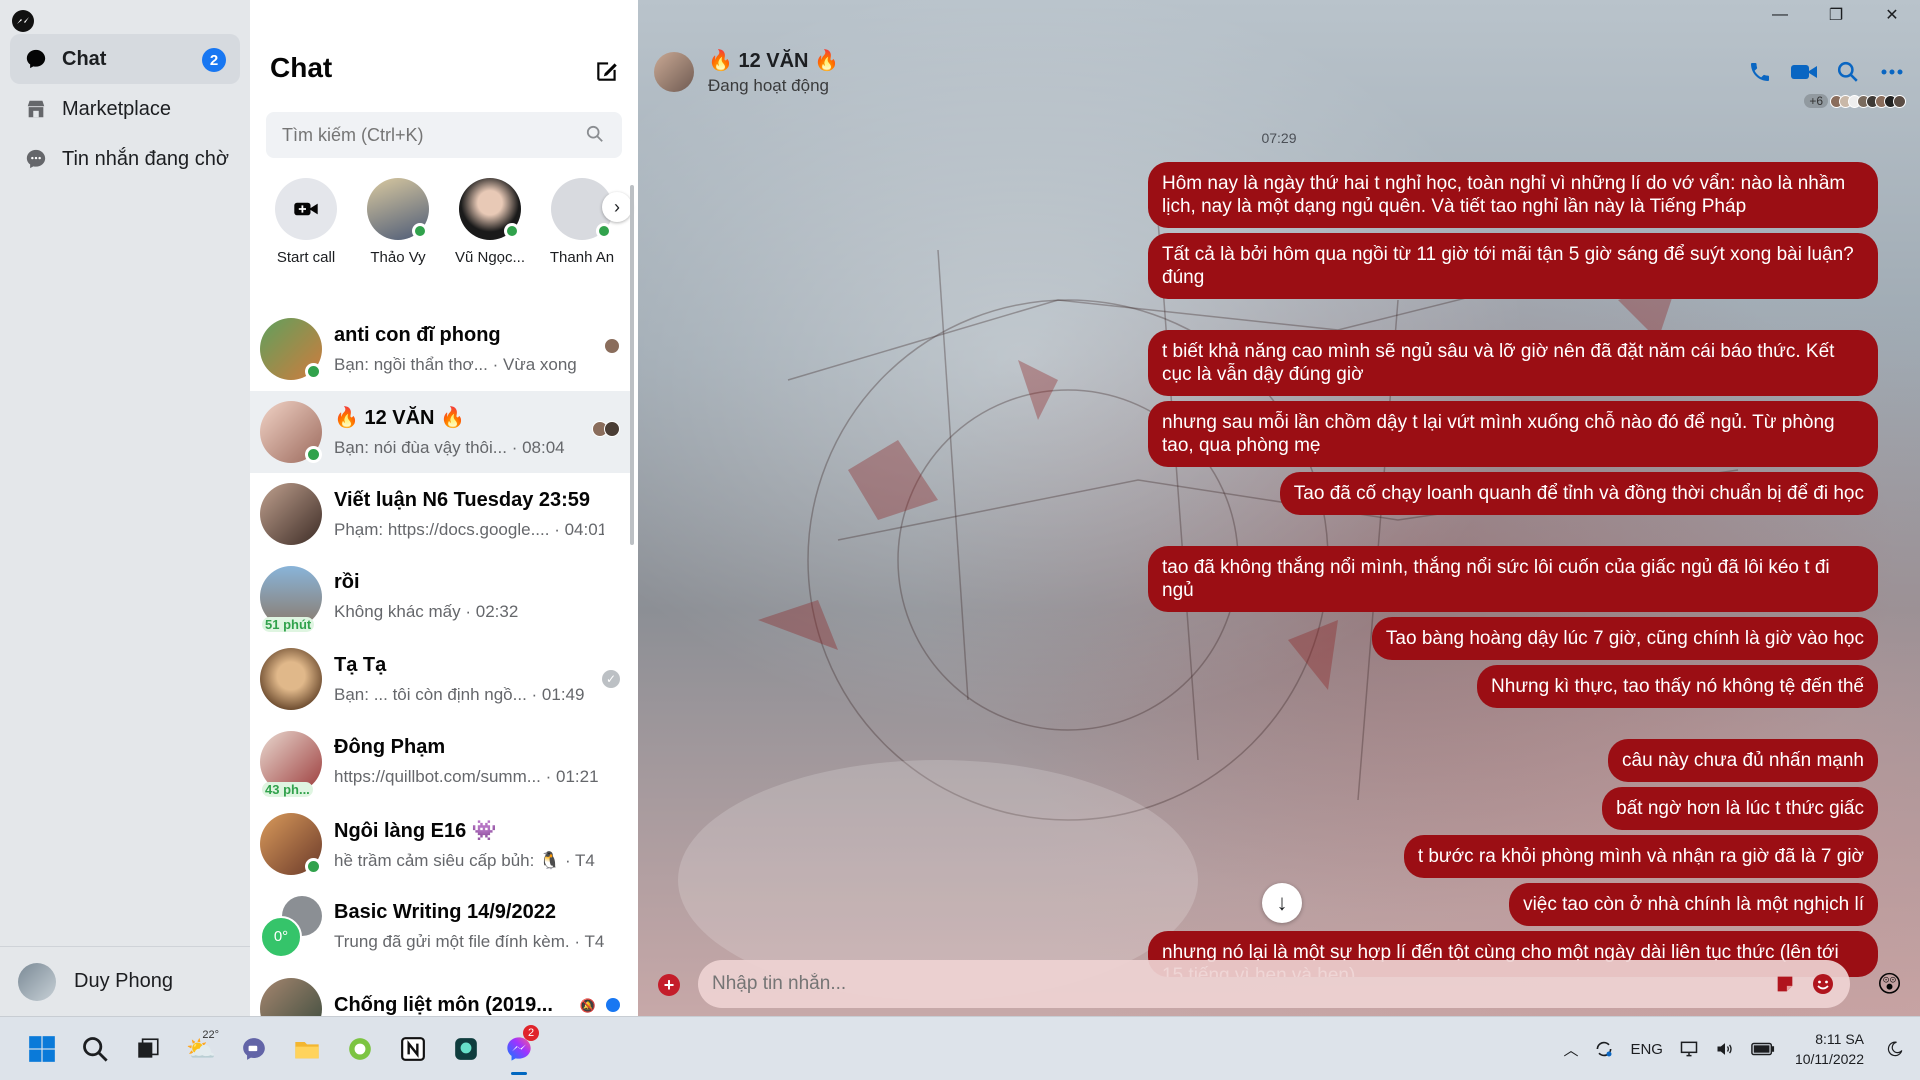 The width and height of the screenshot is (1920, 1080). Describe the element at coordinates (1895, 1049) in the screenshot. I see `notifications-icon` at that location.